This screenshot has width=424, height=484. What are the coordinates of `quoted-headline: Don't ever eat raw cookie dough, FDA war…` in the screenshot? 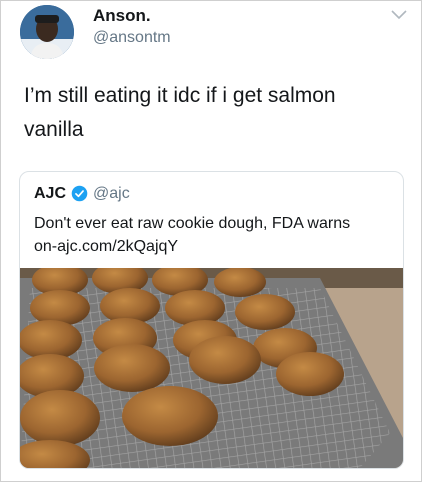 It's located at (192, 223).